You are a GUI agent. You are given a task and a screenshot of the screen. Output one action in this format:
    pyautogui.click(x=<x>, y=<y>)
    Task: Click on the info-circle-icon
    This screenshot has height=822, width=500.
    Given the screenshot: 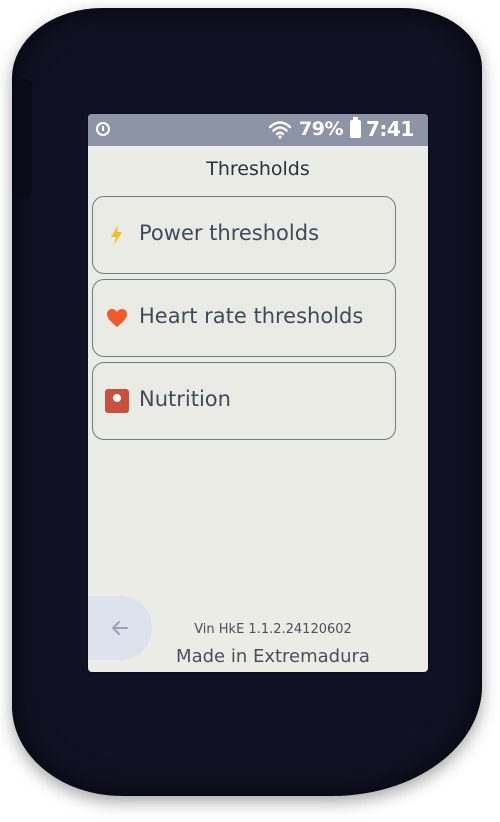 What is the action you would take?
    pyautogui.click(x=103, y=129)
    